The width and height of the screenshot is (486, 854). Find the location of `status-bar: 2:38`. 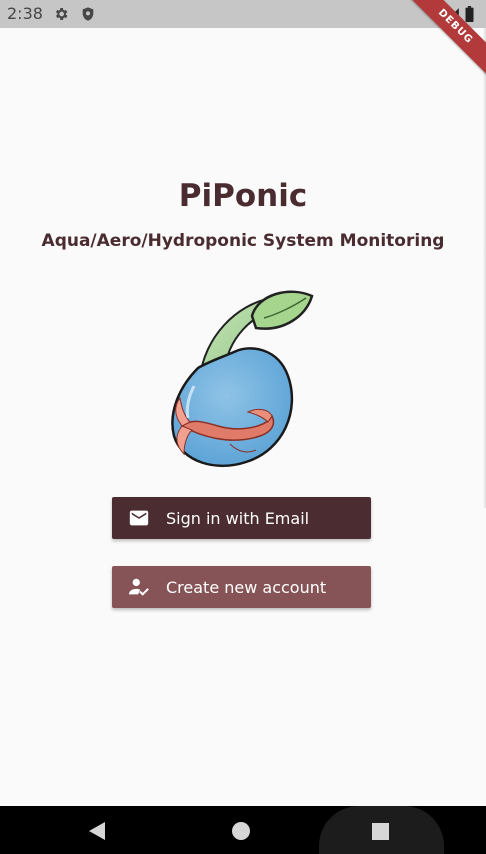

status-bar: 2:38 is located at coordinates (243, 14).